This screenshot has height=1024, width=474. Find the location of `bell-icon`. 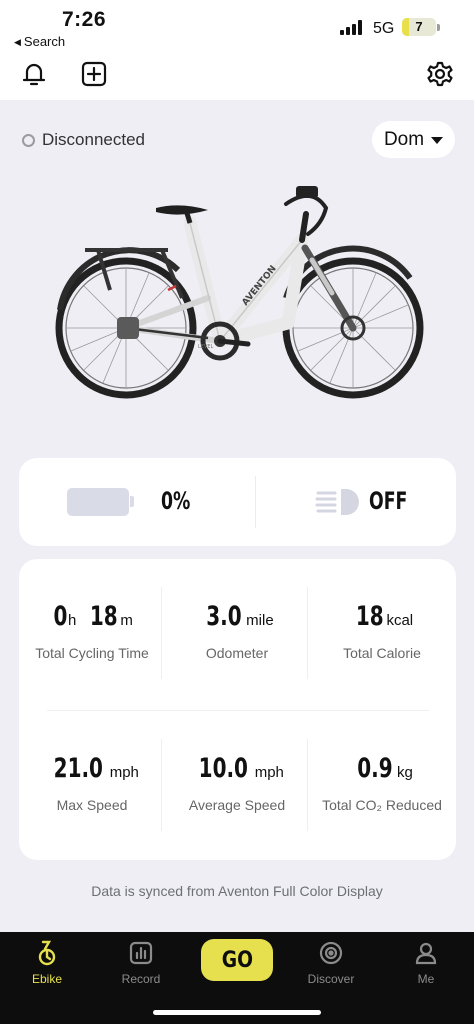

bell-icon is located at coordinates (34, 74).